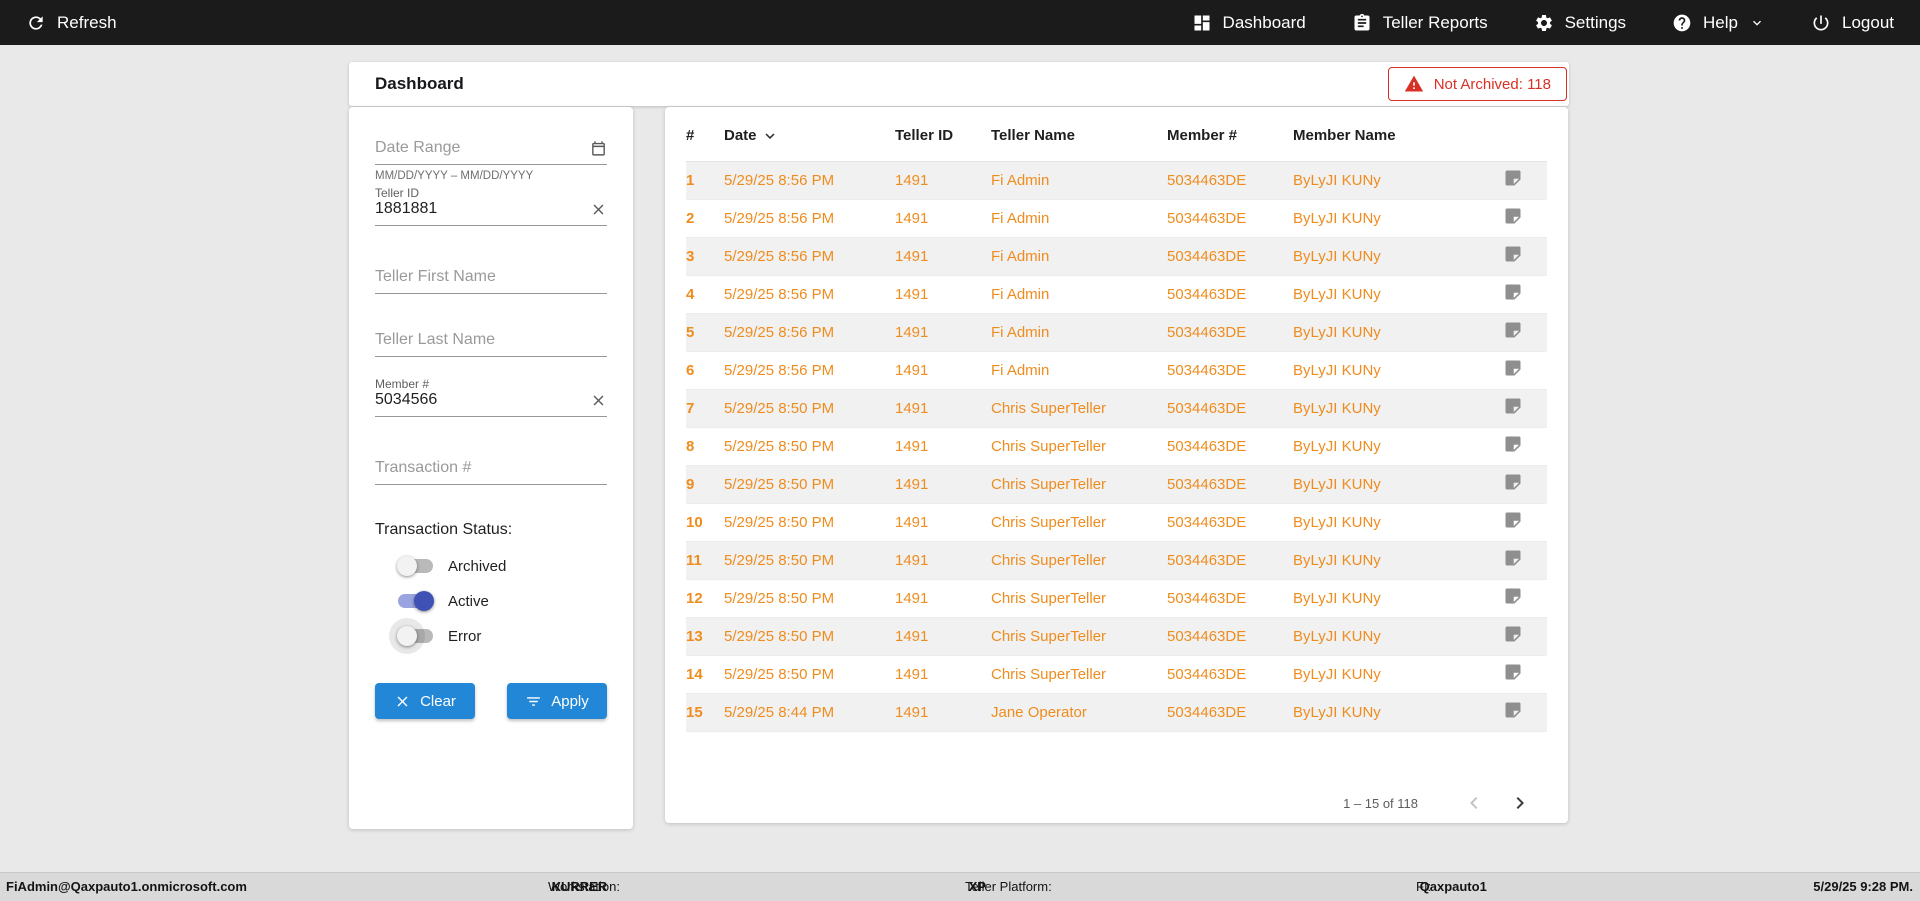 This screenshot has height=901, width=1920. I want to click on nav-dashboard: Dashboard, so click(1249, 23).